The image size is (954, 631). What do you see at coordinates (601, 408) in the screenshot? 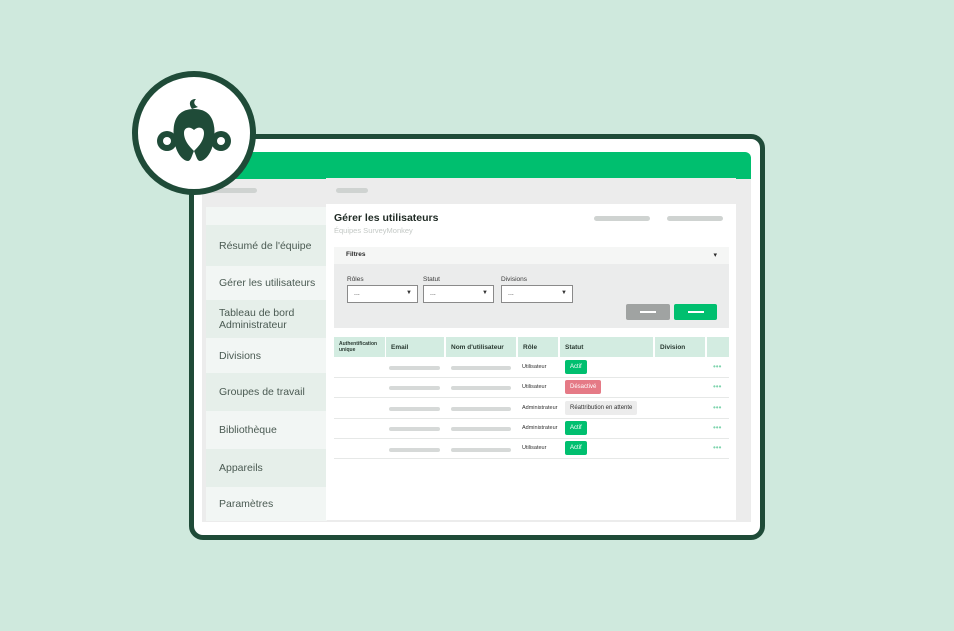
I see `status-badge: Réattribution en attente` at bounding box center [601, 408].